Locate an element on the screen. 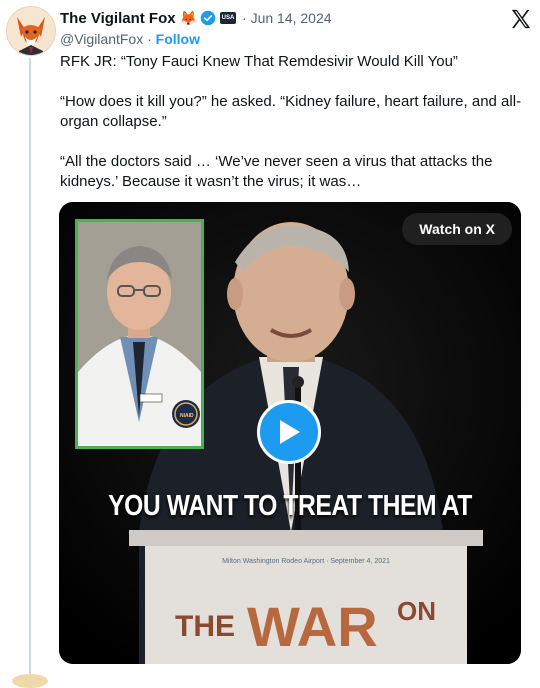 This screenshot has width=540, height=688. x-logo-icon is located at coordinates (521, 19).